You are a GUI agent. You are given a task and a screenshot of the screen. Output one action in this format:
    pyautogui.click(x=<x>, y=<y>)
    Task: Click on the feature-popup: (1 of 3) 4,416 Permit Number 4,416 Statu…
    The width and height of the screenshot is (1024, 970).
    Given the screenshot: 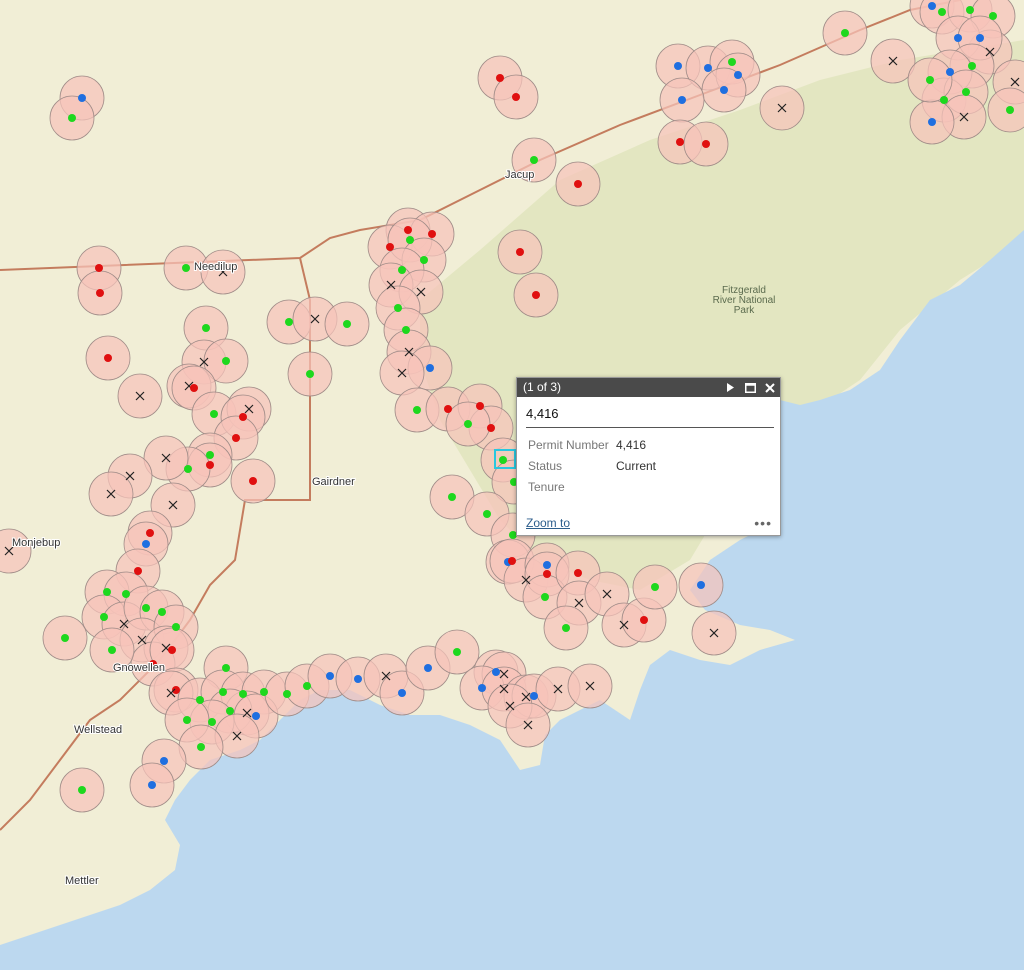 What is the action you would take?
    pyautogui.click(x=648, y=456)
    